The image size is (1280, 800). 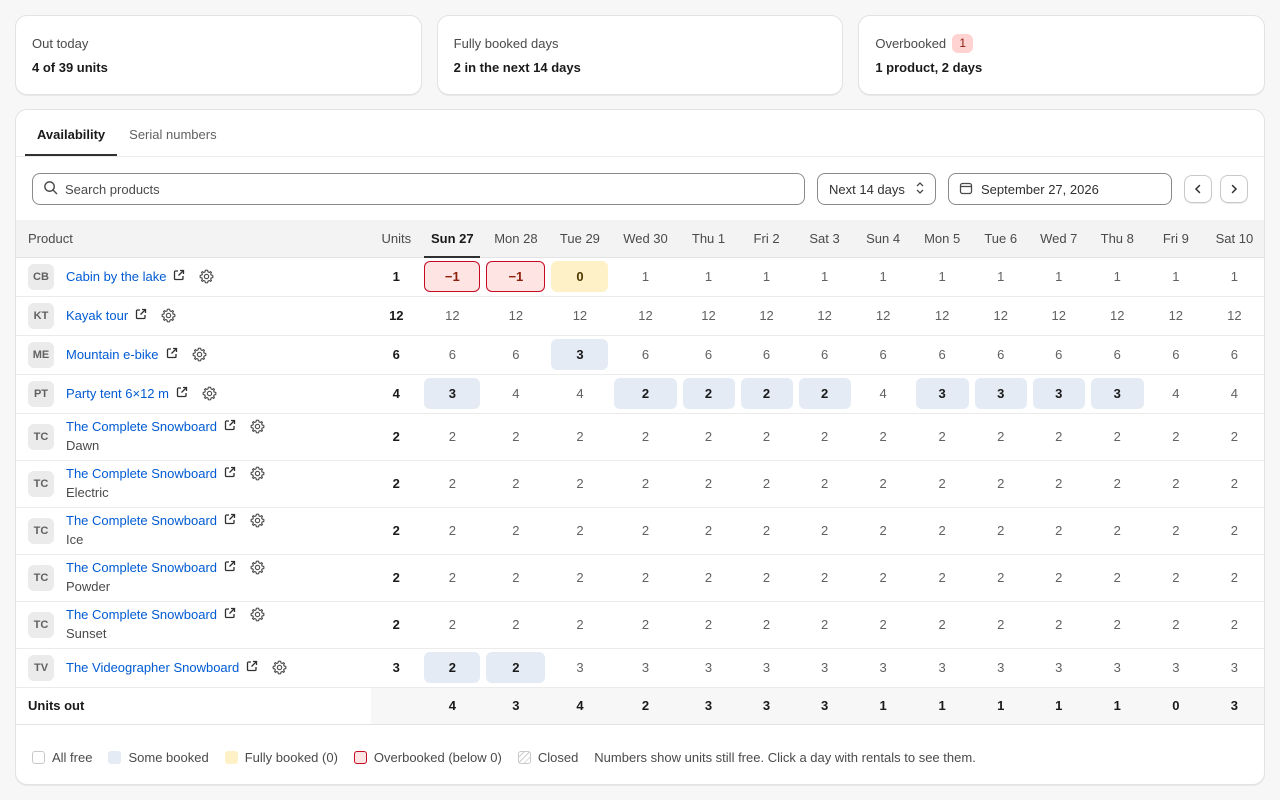 I want to click on tab-availability: Availability, so click(x=71, y=133).